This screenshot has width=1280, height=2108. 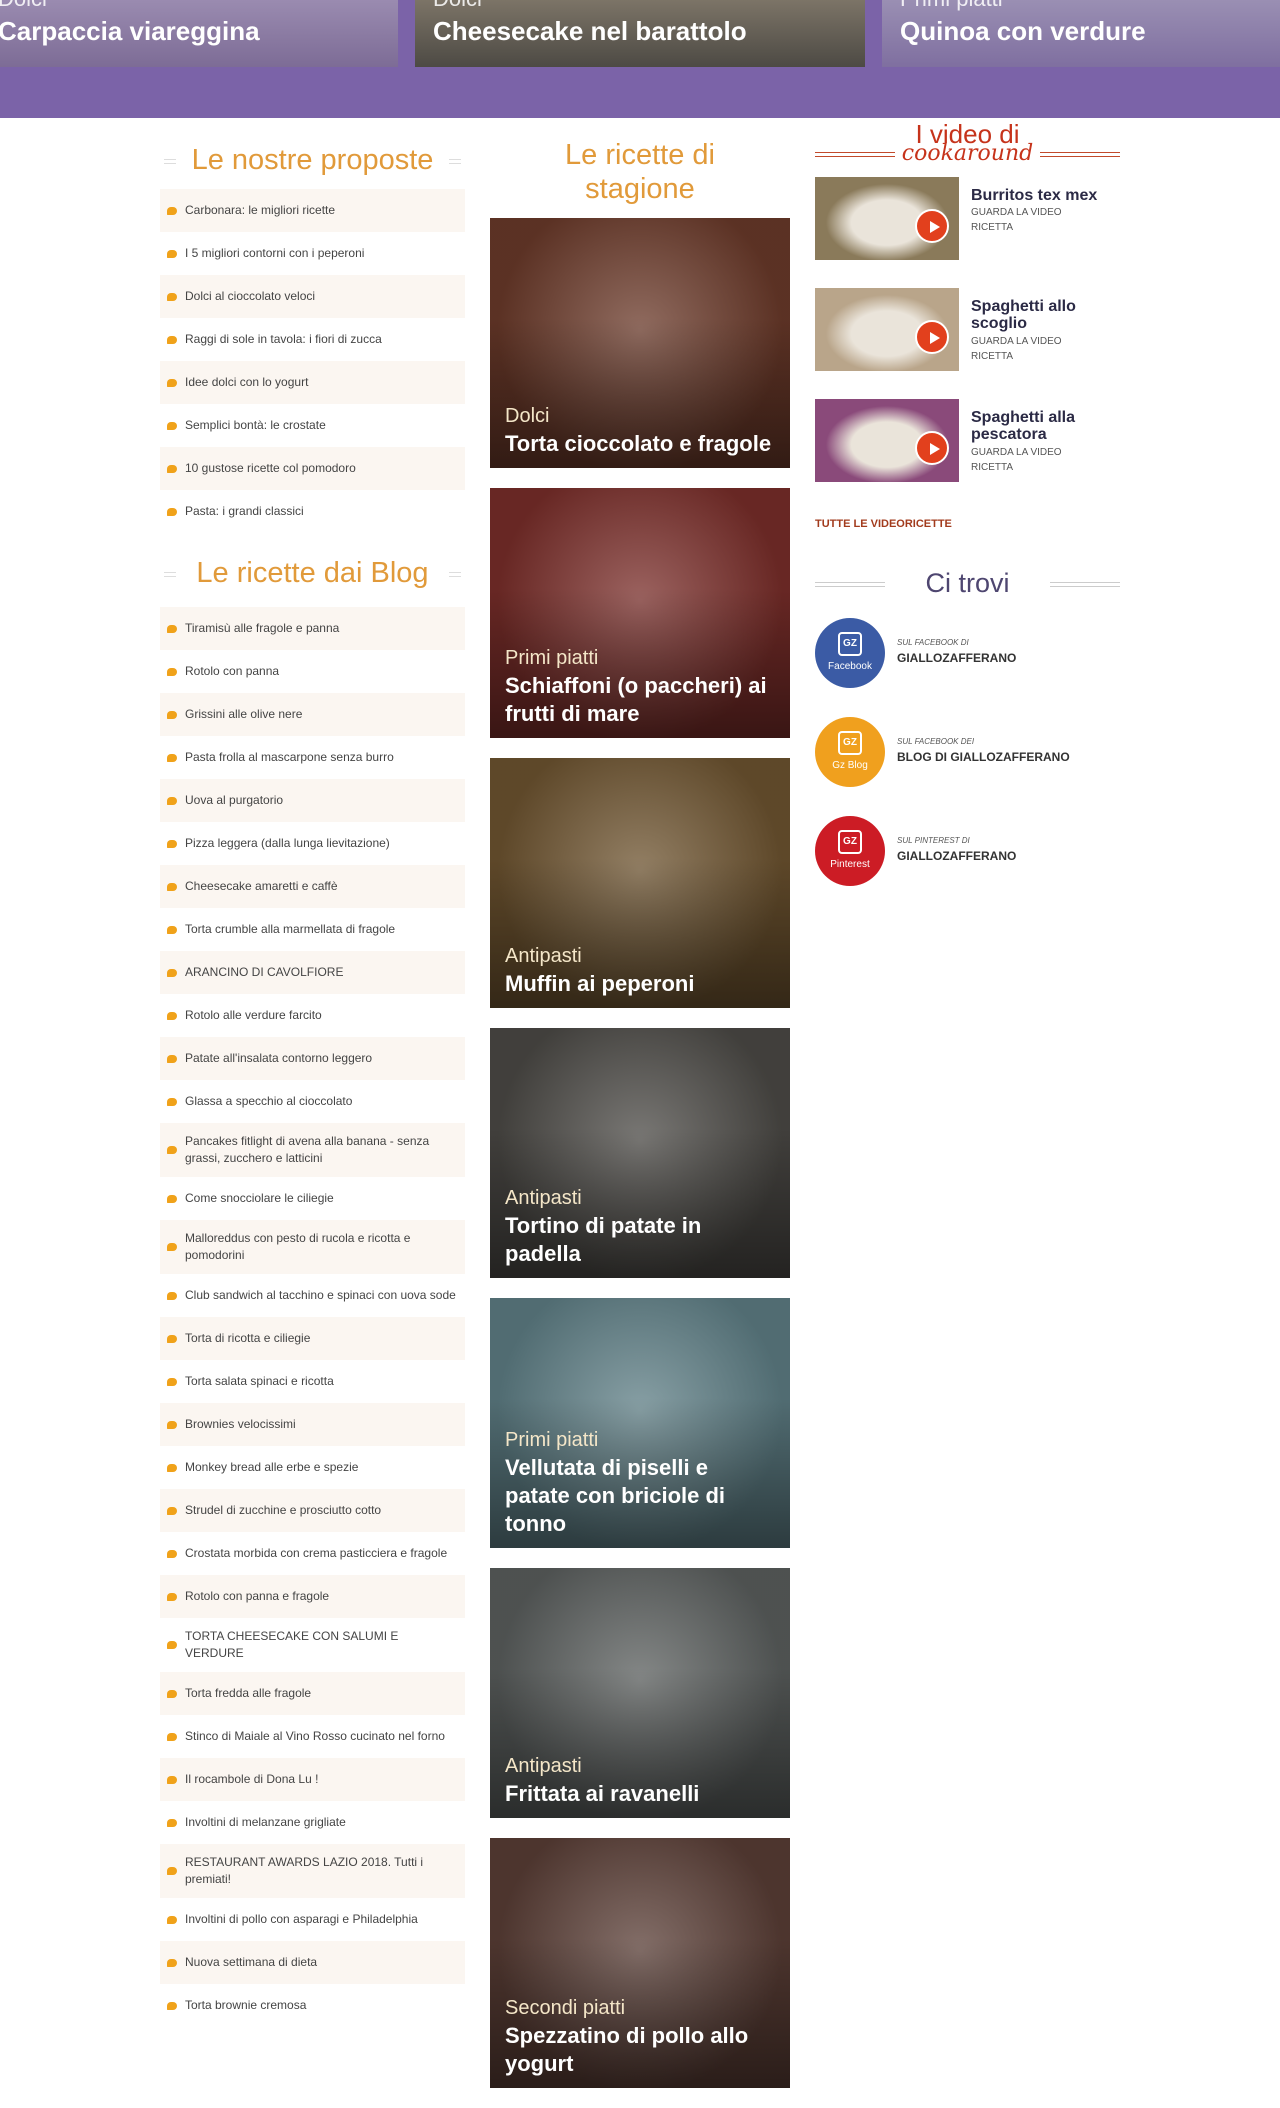 What do you see at coordinates (312, 1198) in the screenshot?
I see `blog-recipe-item: Come snocciolare le ciliegie` at bounding box center [312, 1198].